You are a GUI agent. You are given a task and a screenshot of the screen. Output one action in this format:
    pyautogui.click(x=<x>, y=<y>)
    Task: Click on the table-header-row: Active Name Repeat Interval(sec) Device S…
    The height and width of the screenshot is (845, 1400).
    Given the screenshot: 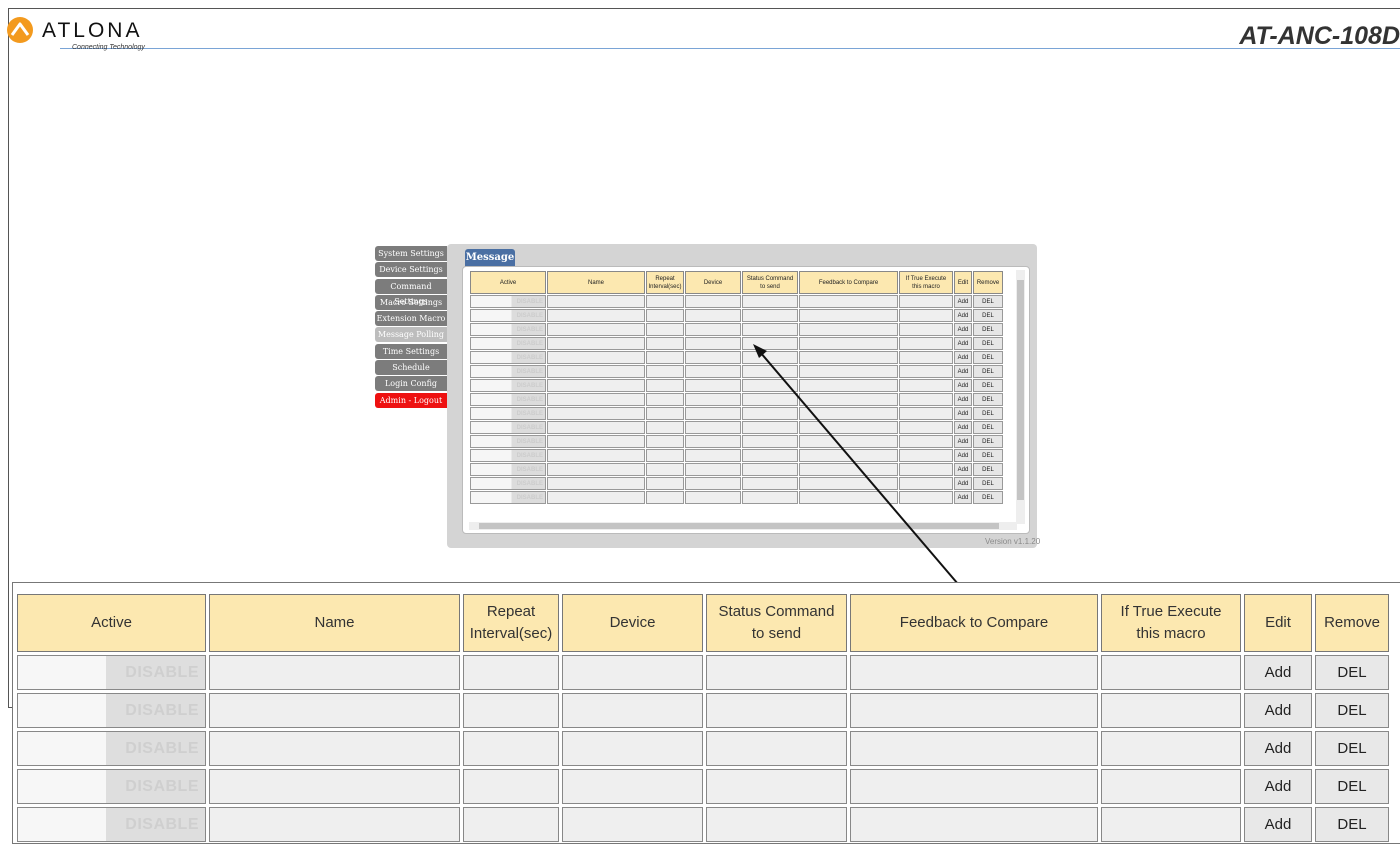 What is the action you would take?
    pyautogui.click(x=703, y=623)
    